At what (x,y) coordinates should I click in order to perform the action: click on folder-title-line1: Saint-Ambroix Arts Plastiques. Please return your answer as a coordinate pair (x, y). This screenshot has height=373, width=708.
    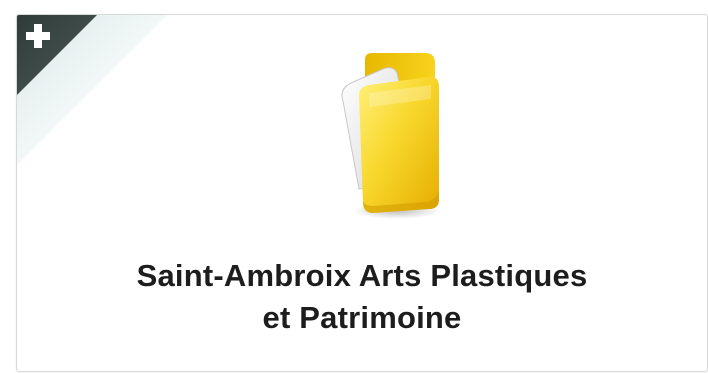
    Looking at the image, I should click on (362, 275).